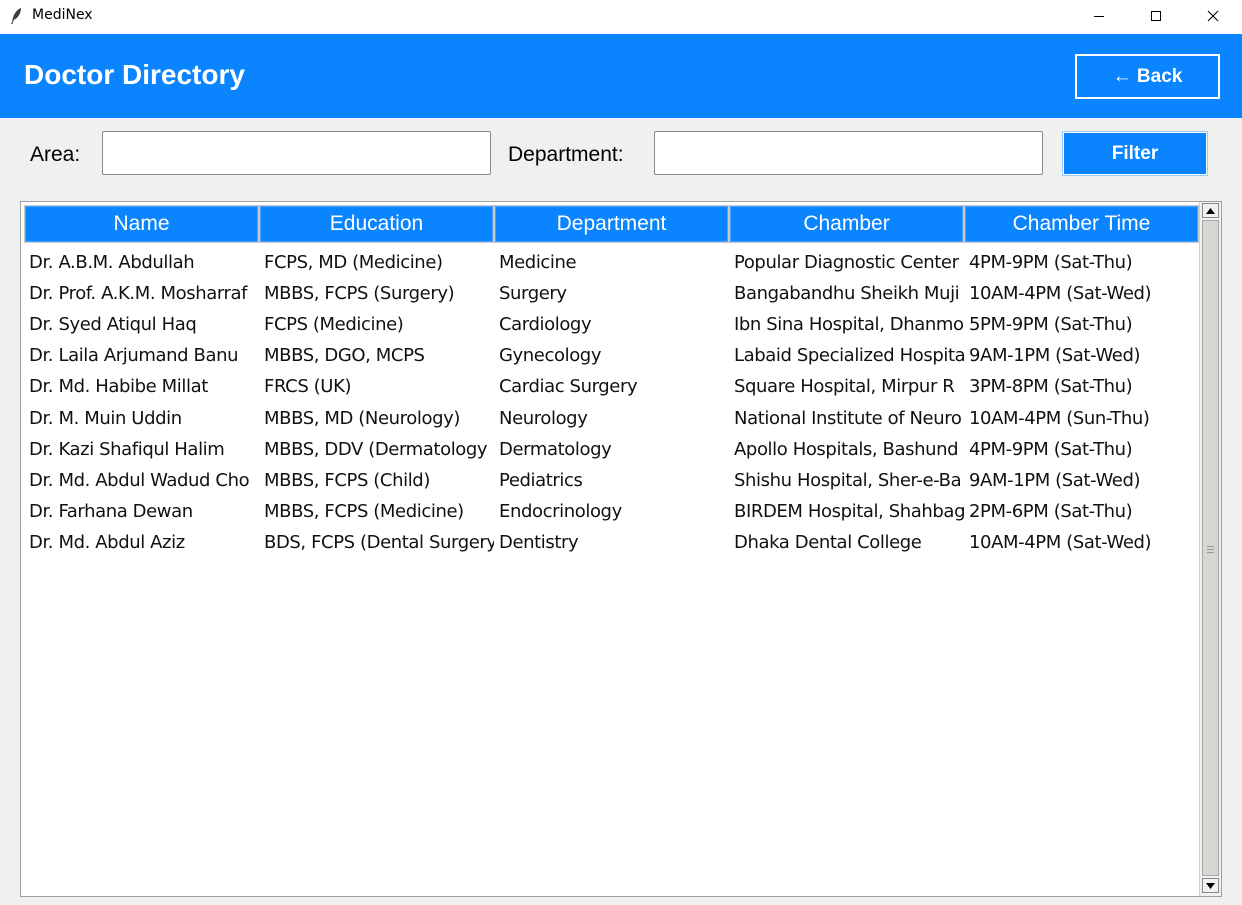  Describe the element at coordinates (844, 387) in the screenshot. I see `cell-chamber: Square Hospital, Mirpur R` at that location.